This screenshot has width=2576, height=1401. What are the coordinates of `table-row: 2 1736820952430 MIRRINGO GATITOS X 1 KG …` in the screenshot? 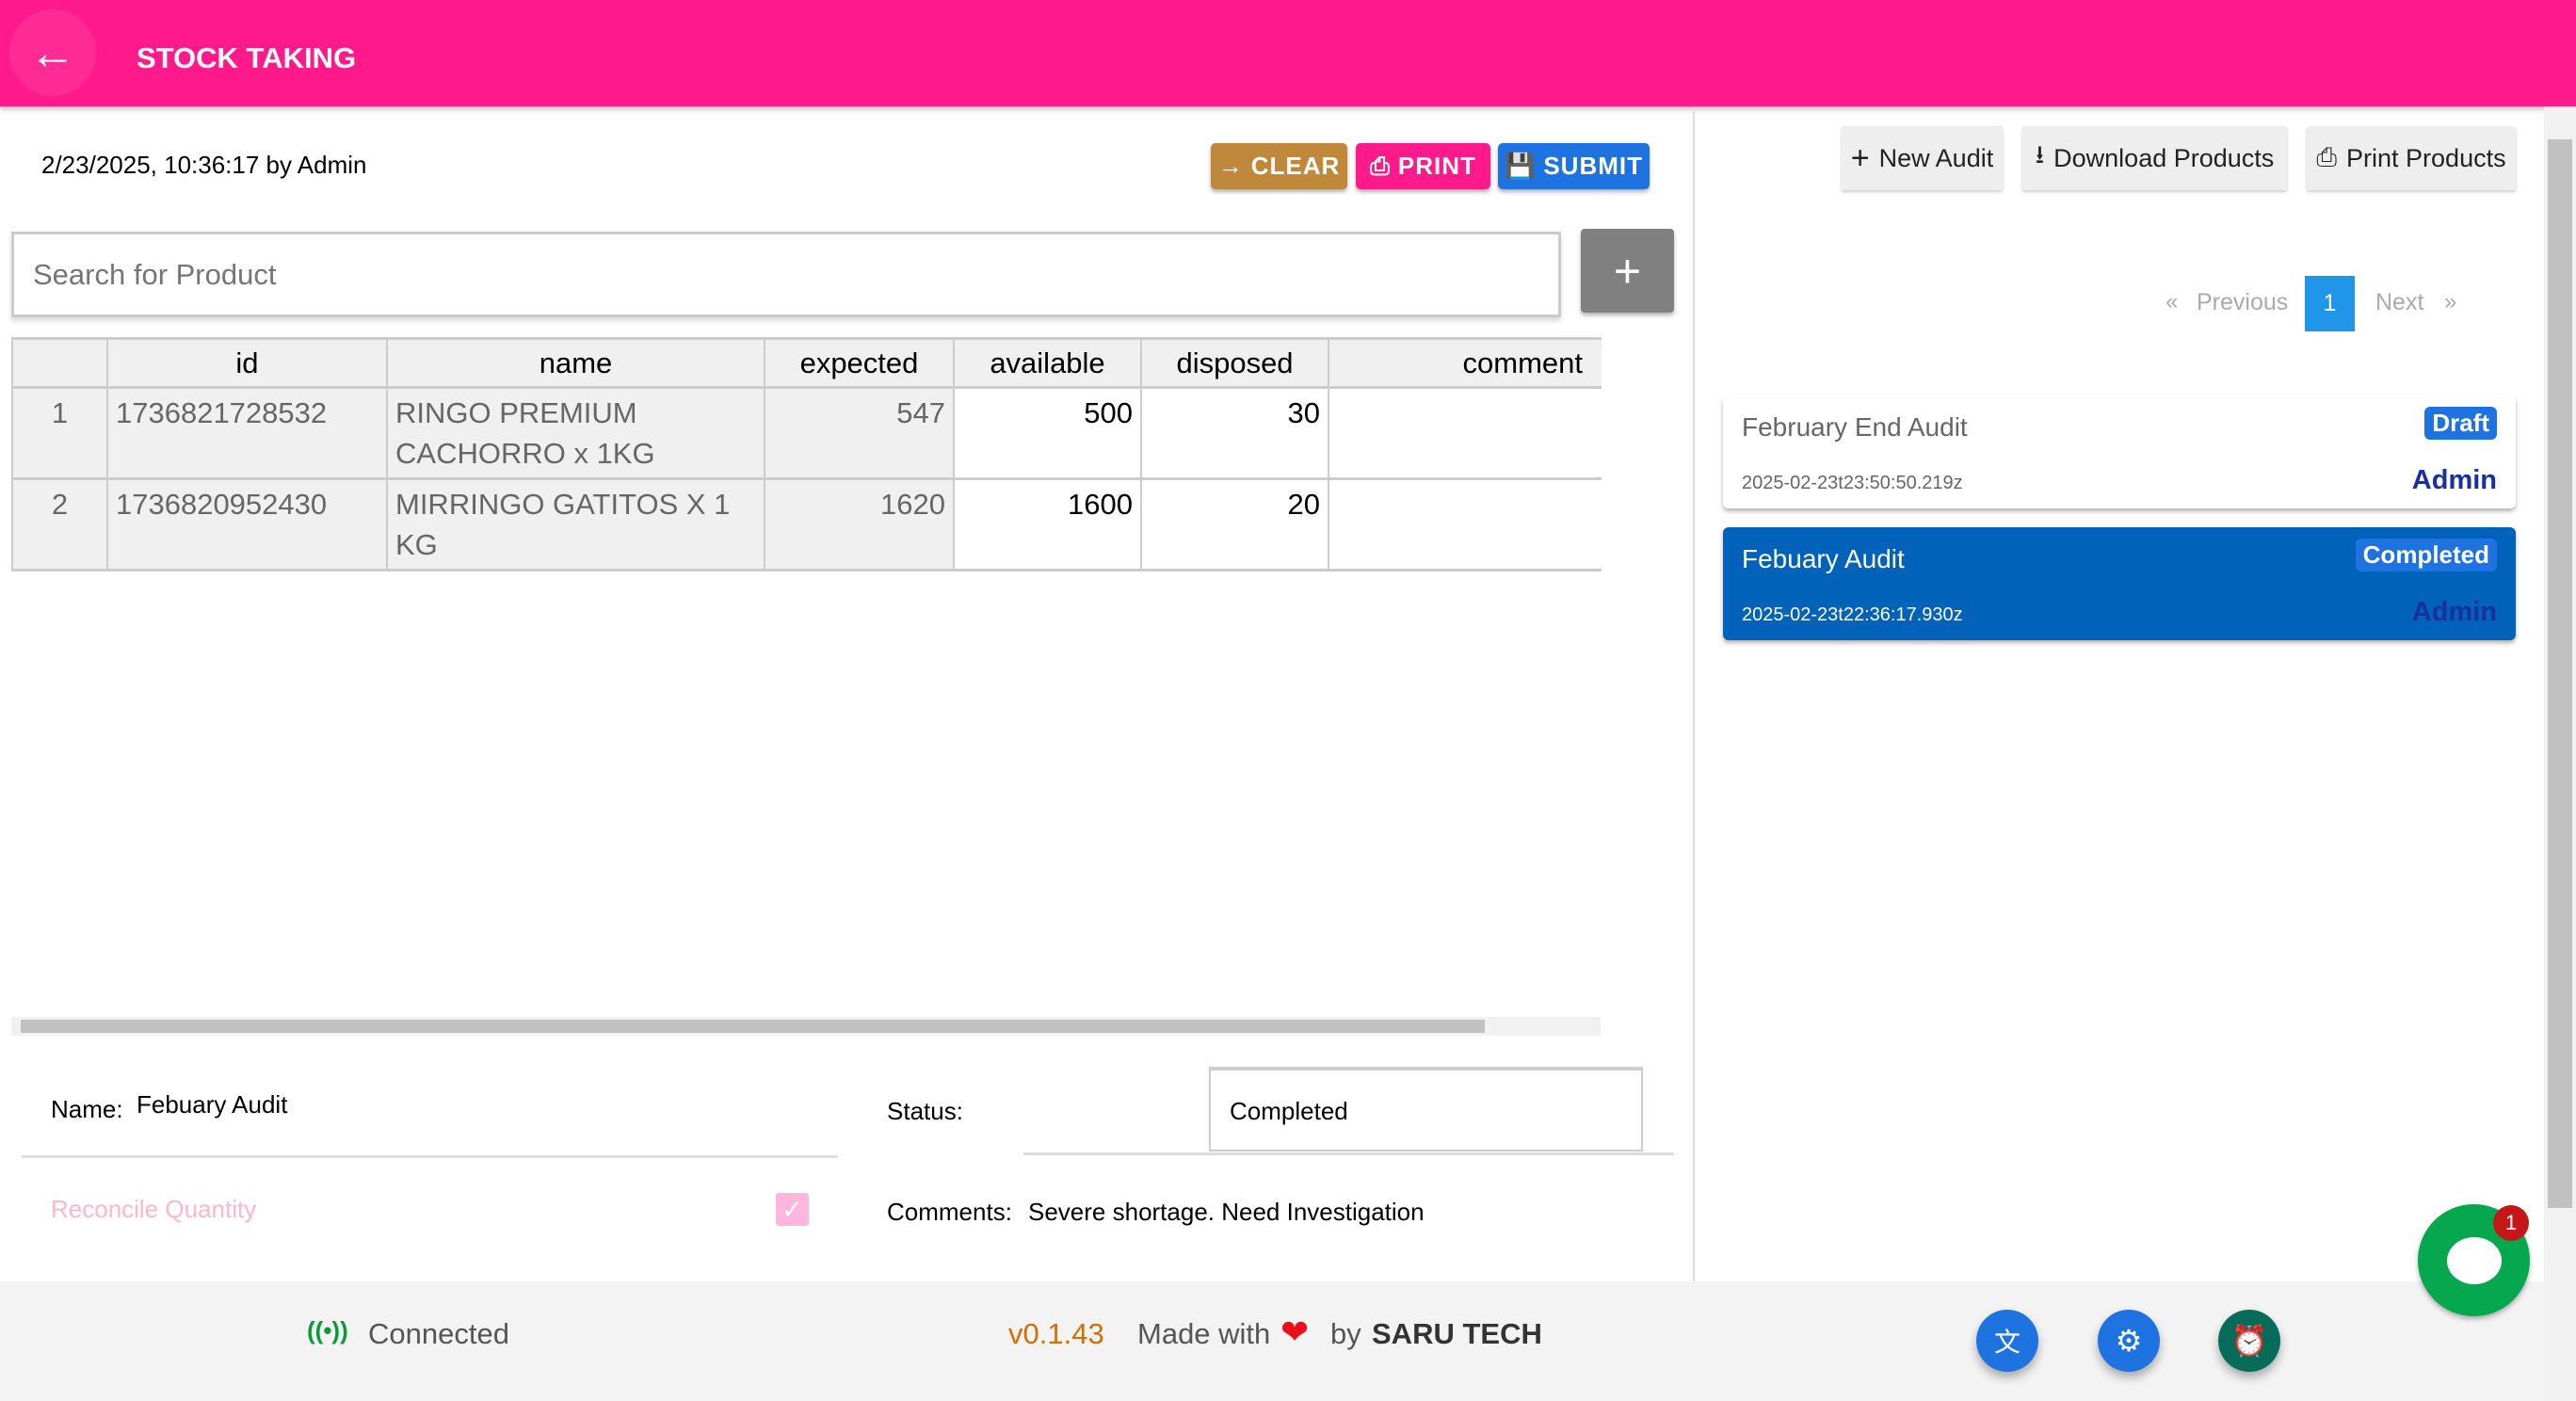 It's located at (806, 525).